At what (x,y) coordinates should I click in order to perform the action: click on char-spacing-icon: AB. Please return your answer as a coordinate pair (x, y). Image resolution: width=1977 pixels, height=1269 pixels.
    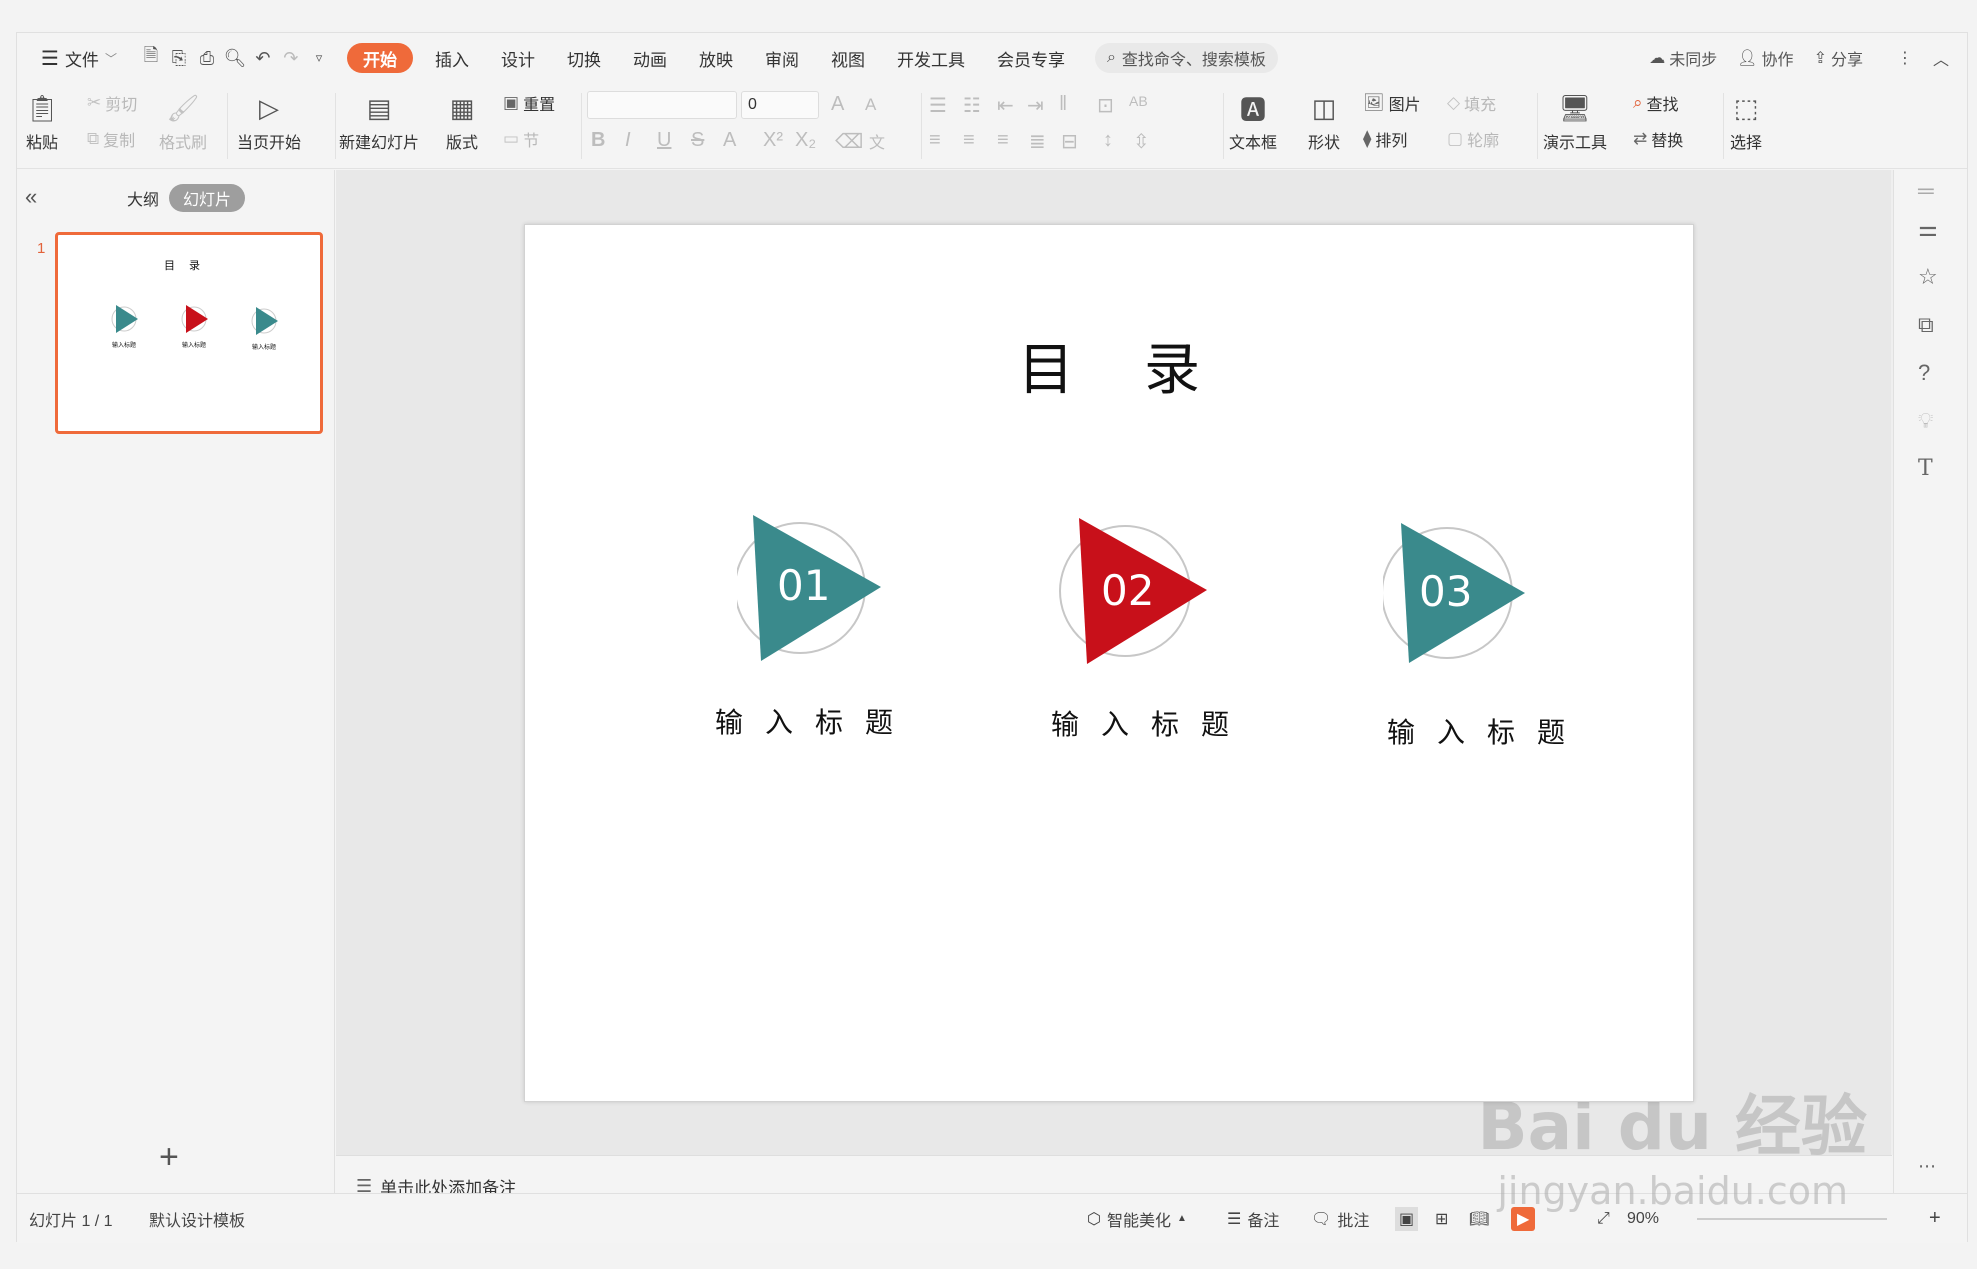
    Looking at the image, I should click on (1138, 101).